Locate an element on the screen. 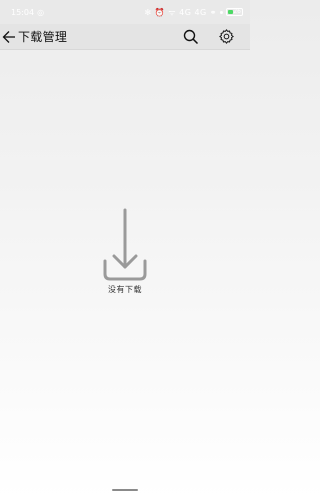  settings-button is located at coordinates (226, 37).